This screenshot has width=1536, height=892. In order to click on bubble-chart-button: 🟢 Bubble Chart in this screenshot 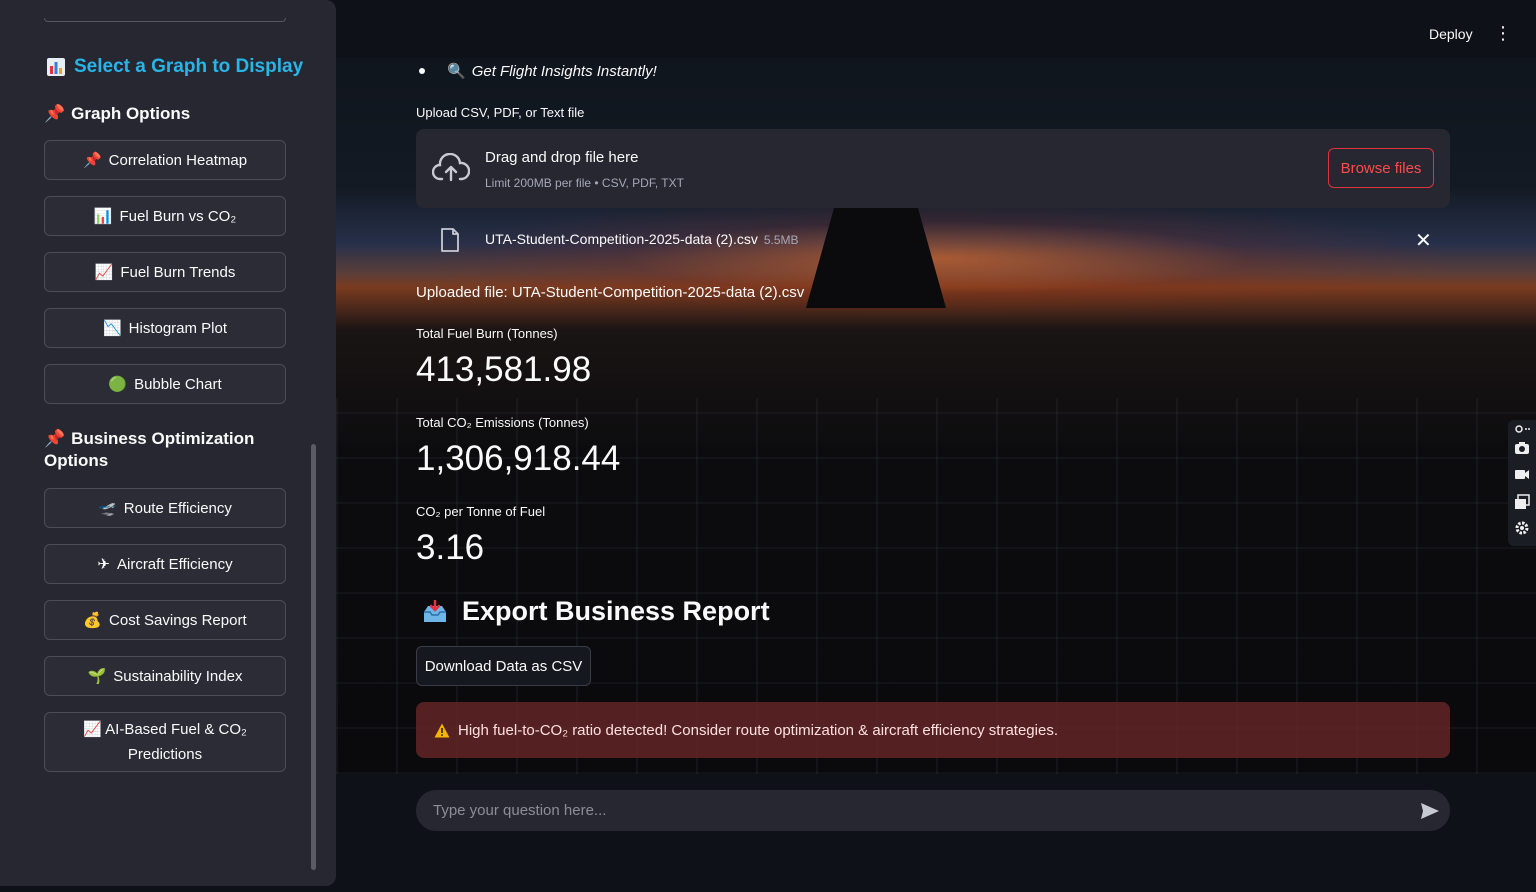, I will do `click(165, 384)`.